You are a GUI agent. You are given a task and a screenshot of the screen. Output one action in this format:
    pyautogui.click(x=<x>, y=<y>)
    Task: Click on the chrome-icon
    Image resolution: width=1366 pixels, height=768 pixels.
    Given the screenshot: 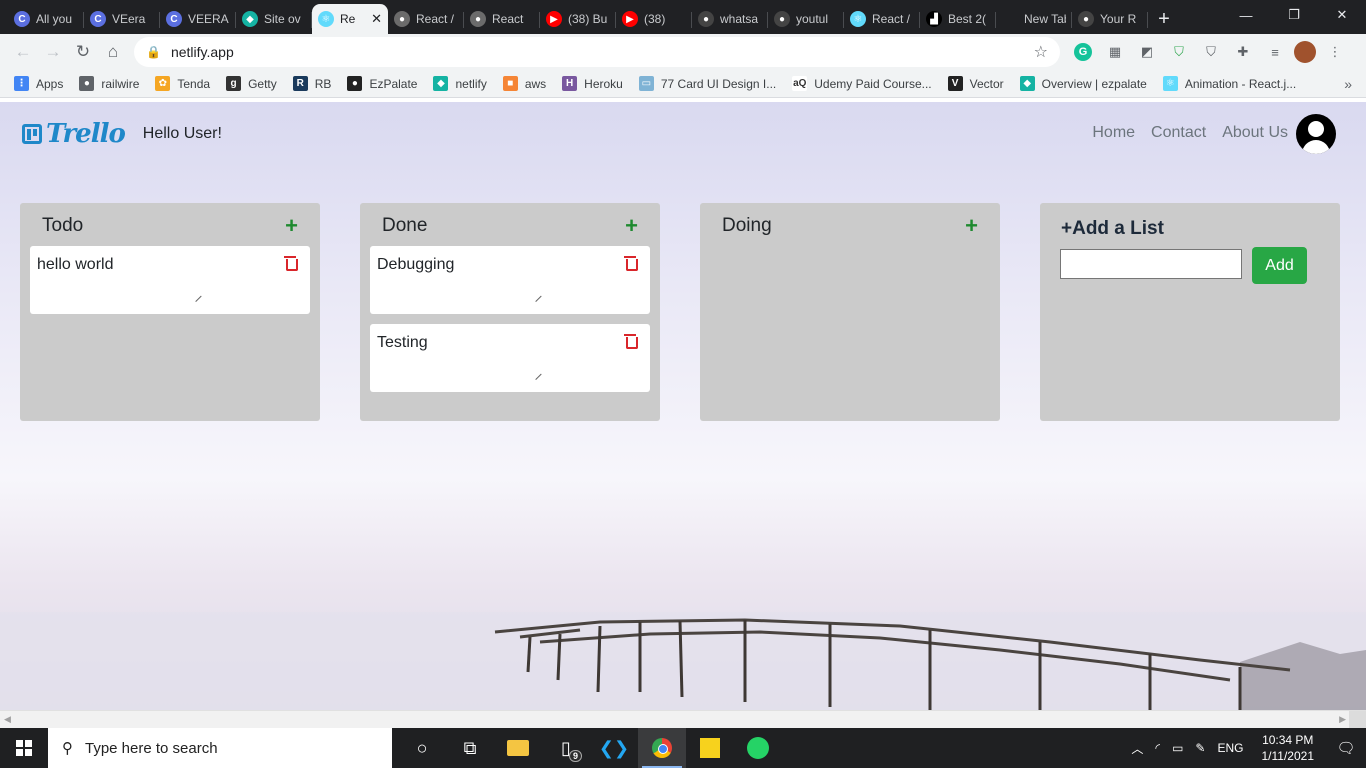 What is the action you would take?
    pyautogui.click(x=662, y=748)
    